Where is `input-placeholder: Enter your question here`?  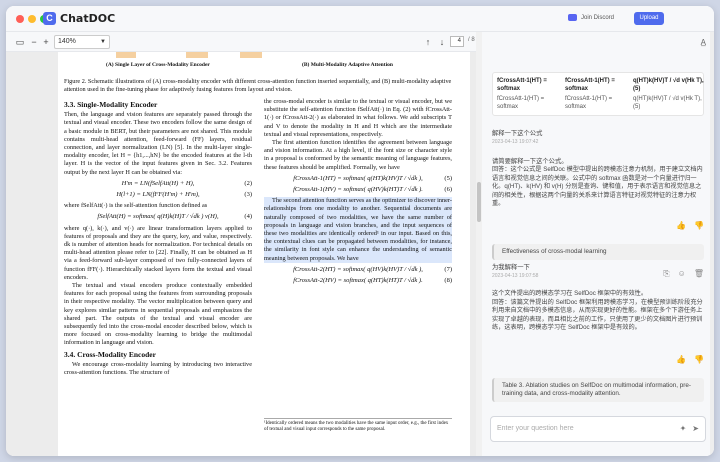 input-placeholder: Enter your question here is located at coordinates (535, 428).